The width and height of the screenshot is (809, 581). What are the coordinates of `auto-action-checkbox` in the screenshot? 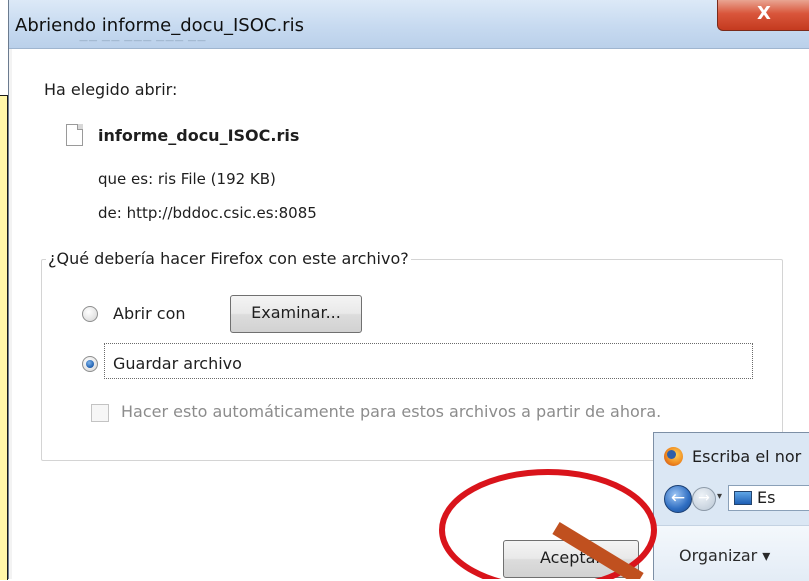 It's located at (100, 413).